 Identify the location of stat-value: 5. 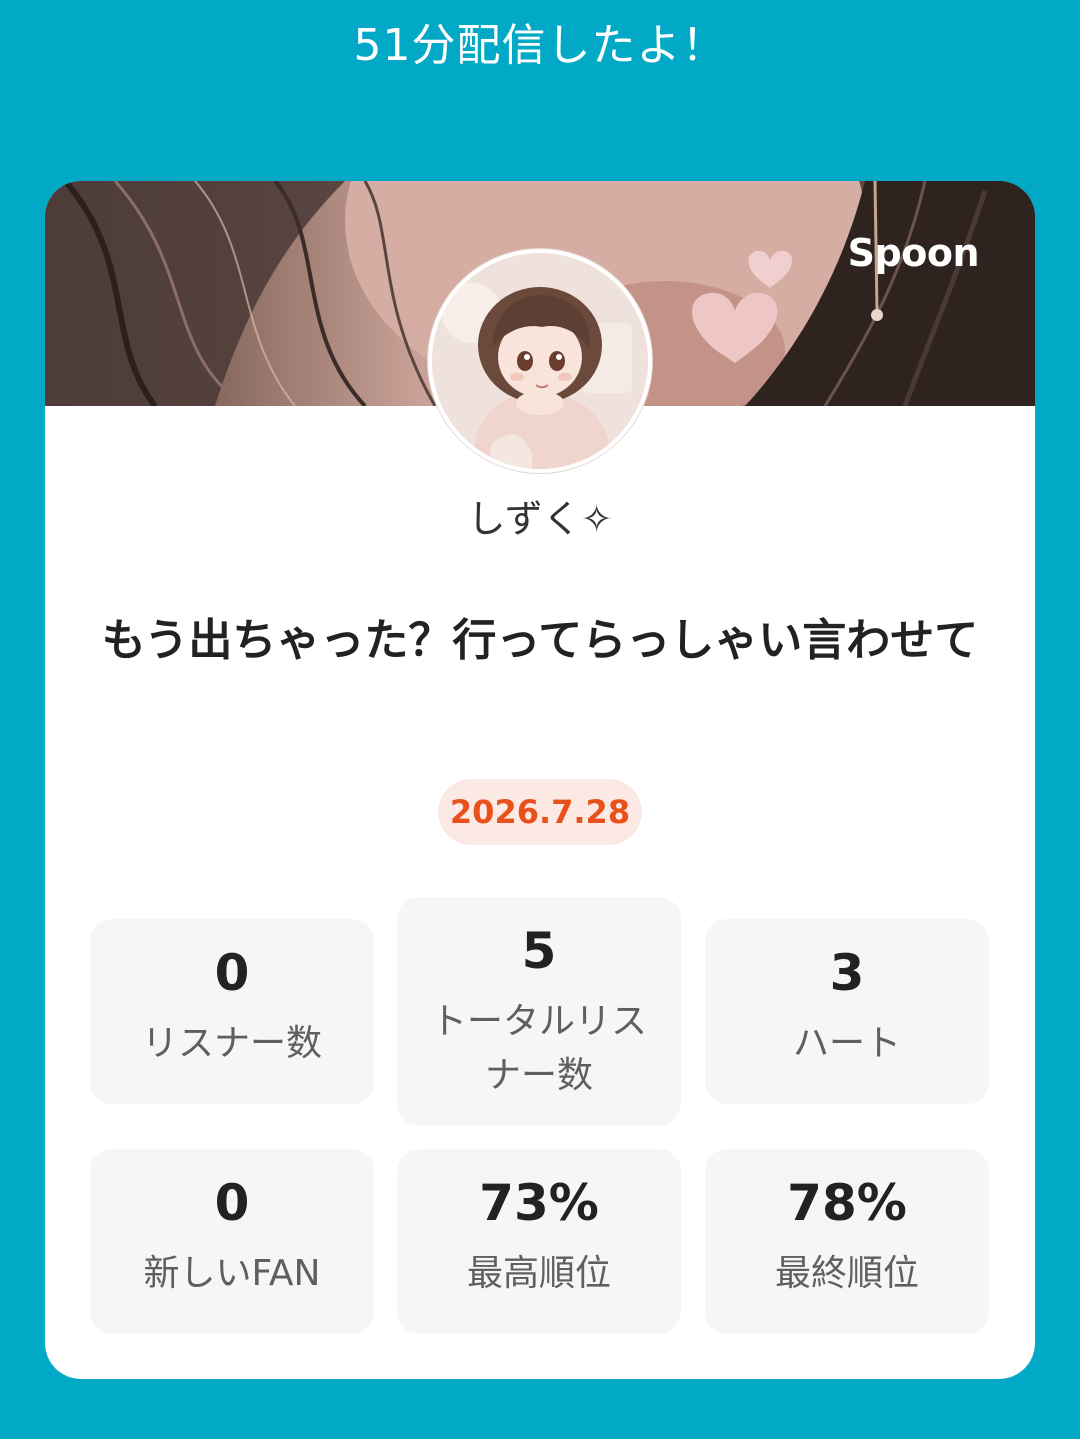
(539, 951).